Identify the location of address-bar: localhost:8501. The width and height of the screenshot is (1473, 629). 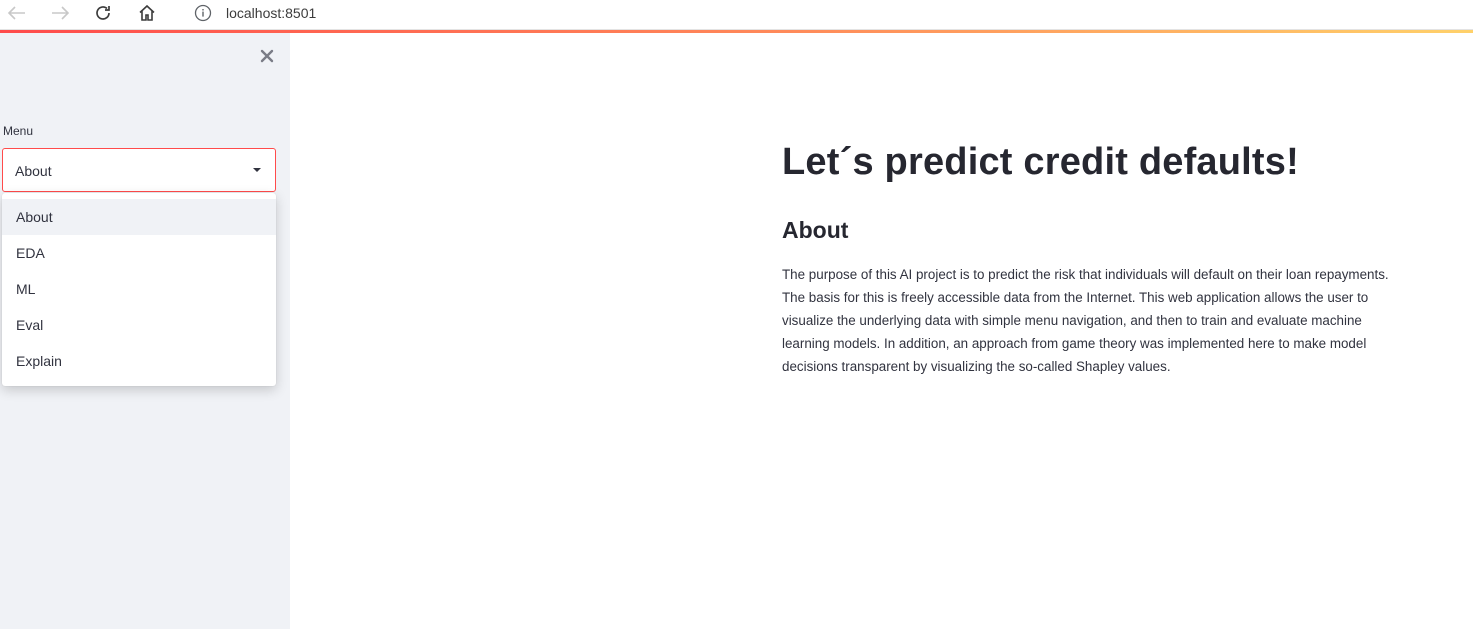
(824, 13).